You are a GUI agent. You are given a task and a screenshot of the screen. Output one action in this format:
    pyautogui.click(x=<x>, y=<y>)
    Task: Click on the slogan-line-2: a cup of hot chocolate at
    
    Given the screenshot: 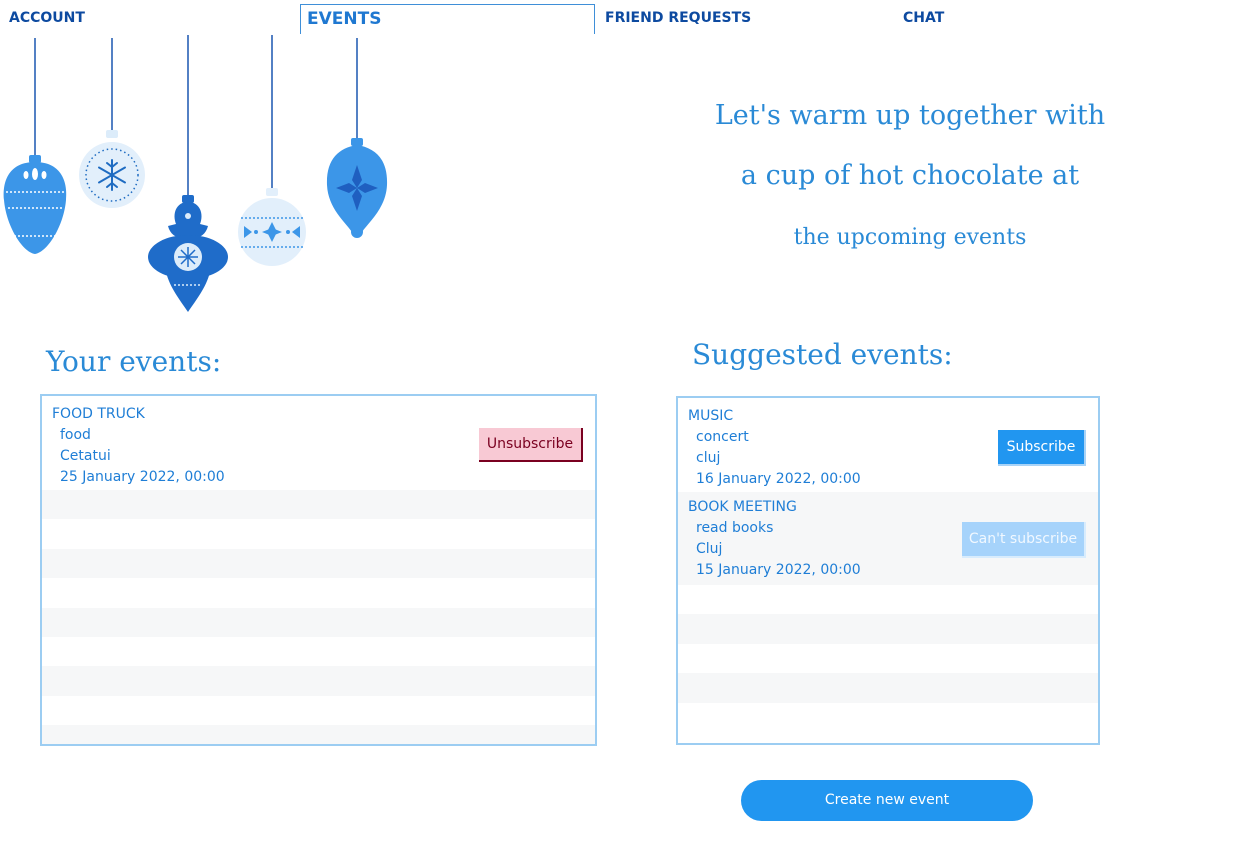 What is the action you would take?
    pyautogui.click(x=910, y=175)
    